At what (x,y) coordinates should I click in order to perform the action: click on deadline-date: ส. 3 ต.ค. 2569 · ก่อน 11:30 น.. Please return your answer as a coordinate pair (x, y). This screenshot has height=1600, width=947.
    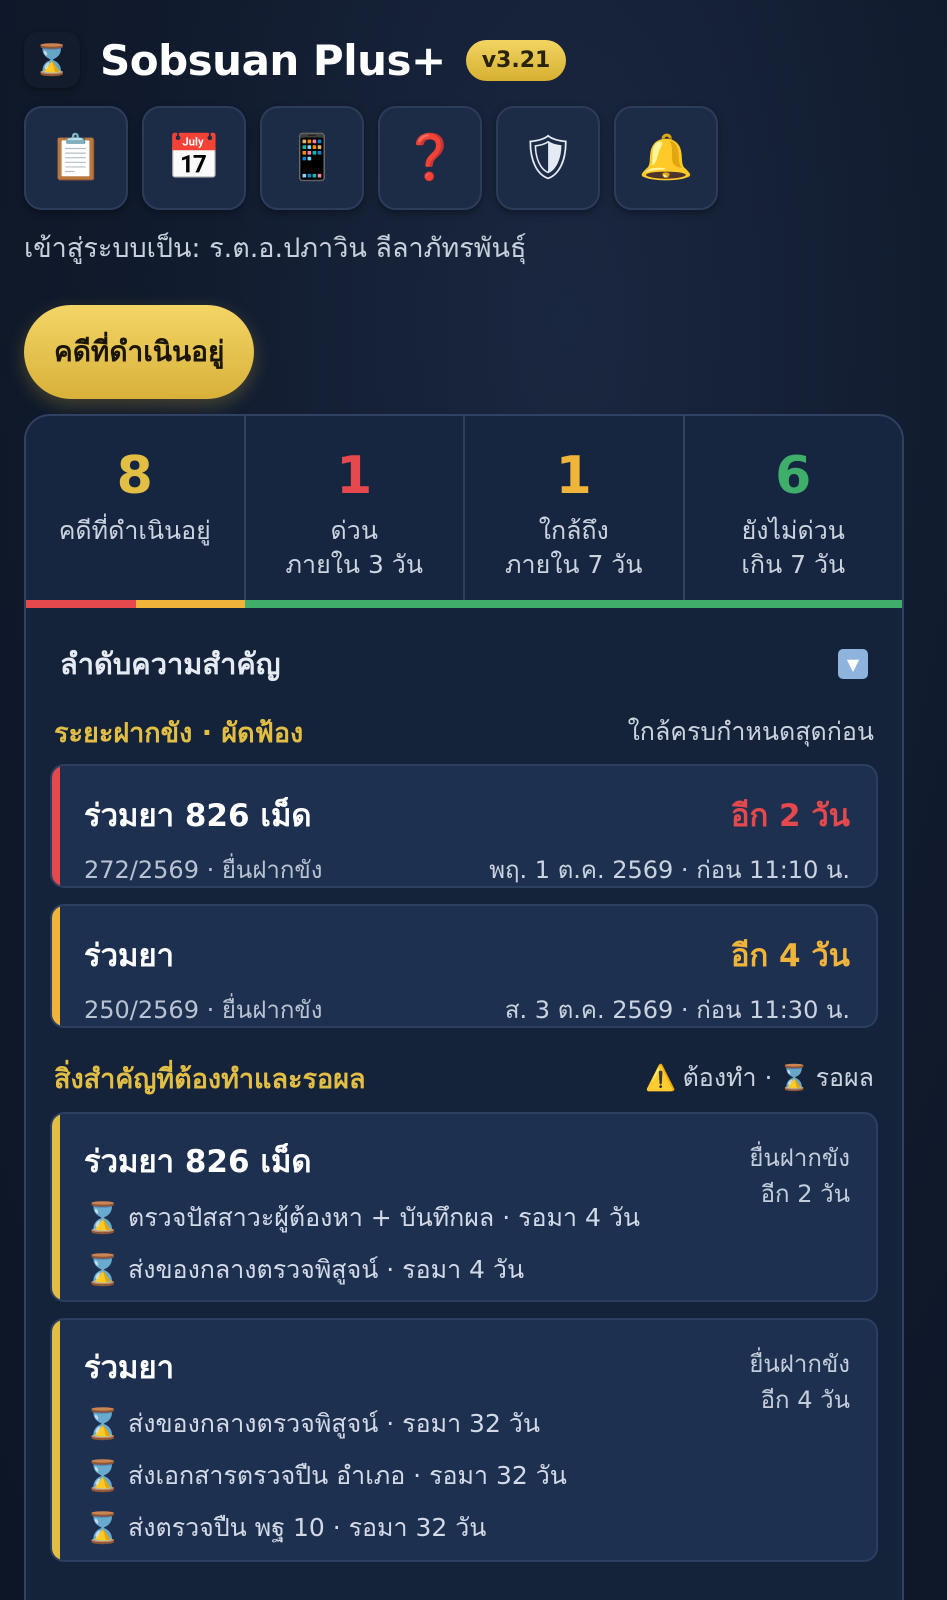
    Looking at the image, I should click on (677, 1010).